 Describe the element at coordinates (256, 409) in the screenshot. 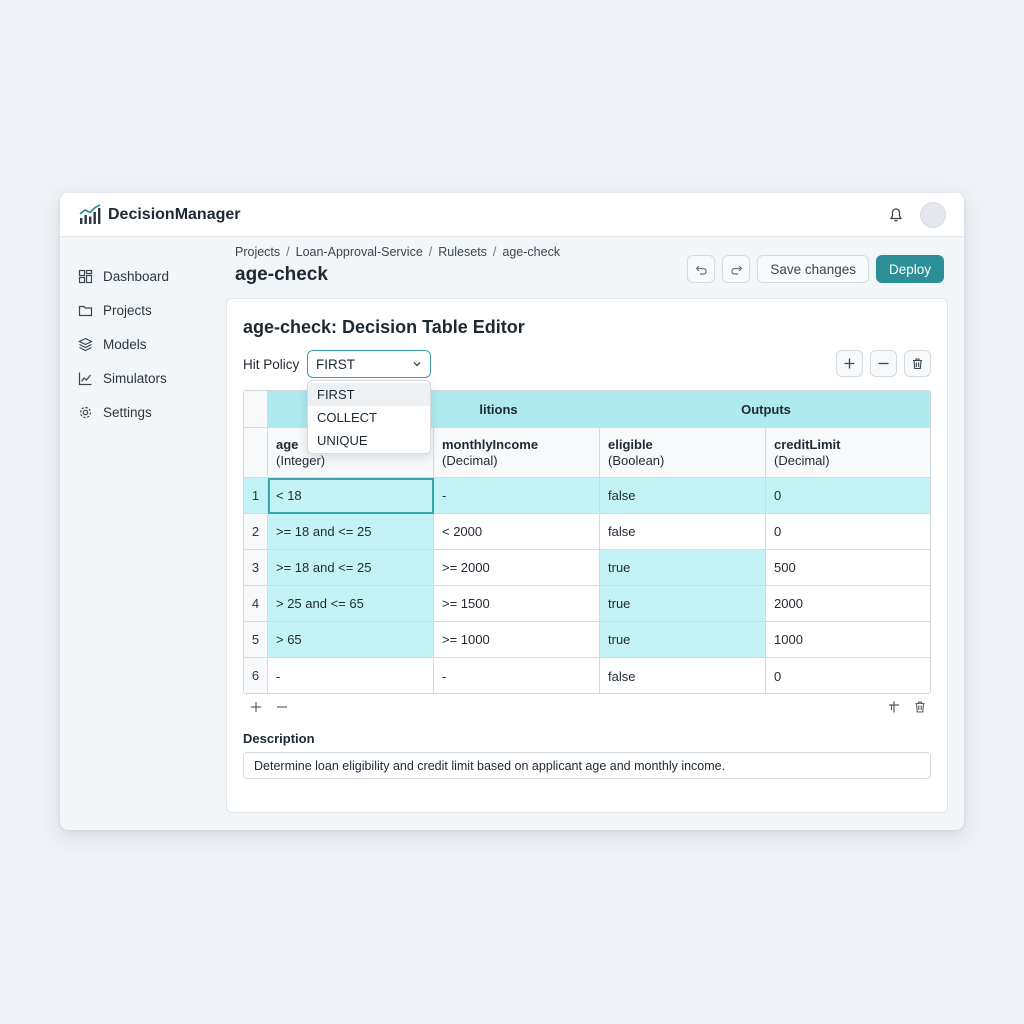

I see `corner-cell` at that location.